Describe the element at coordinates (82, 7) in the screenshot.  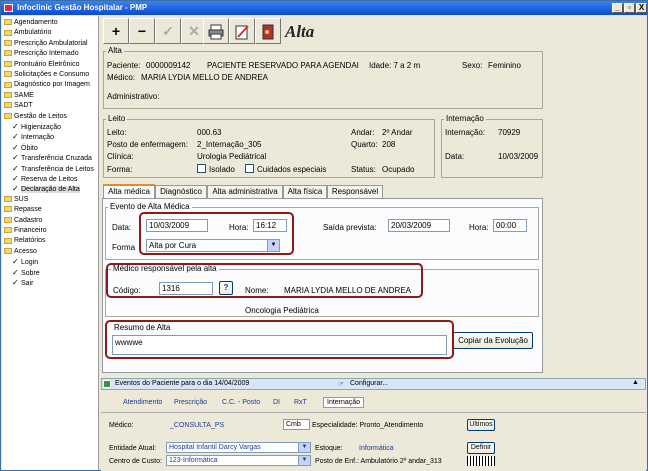
I see `window-title: Infoclinic Gestão Hospitalar - PMP` at that location.